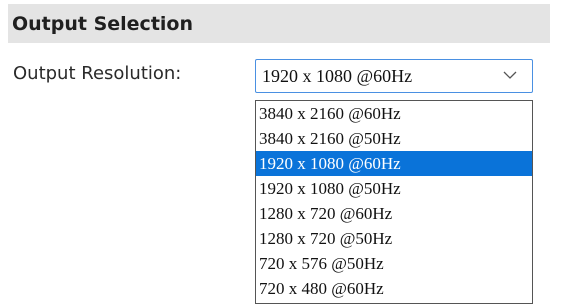  Describe the element at coordinates (97, 73) in the screenshot. I see `output-resolution-label: Output Resolution:` at that location.